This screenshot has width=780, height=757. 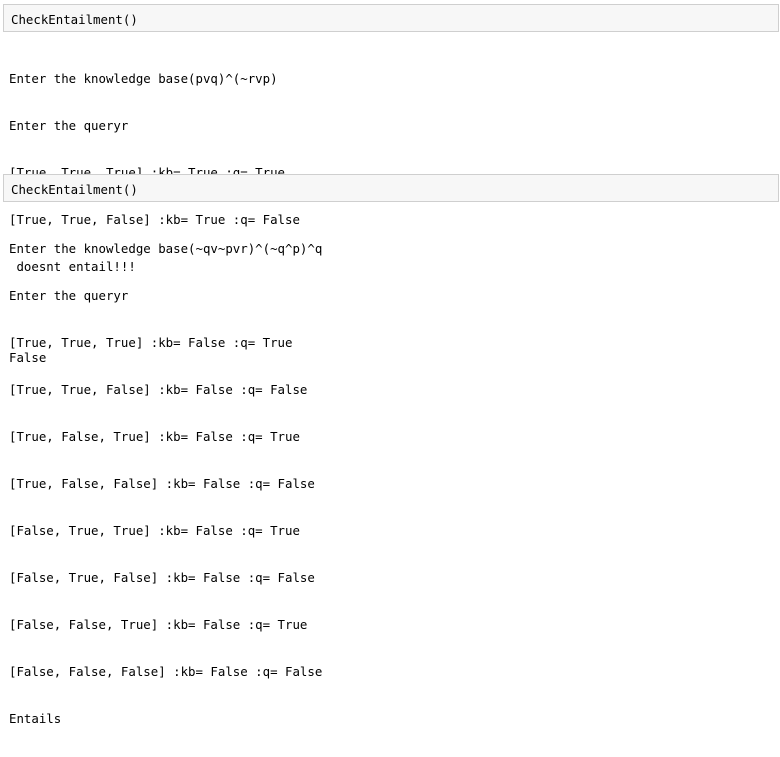 What do you see at coordinates (143, 78) in the screenshot?
I see `output-line: Enter the knowledge base(pvq)^(~rvp)` at bounding box center [143, 78].